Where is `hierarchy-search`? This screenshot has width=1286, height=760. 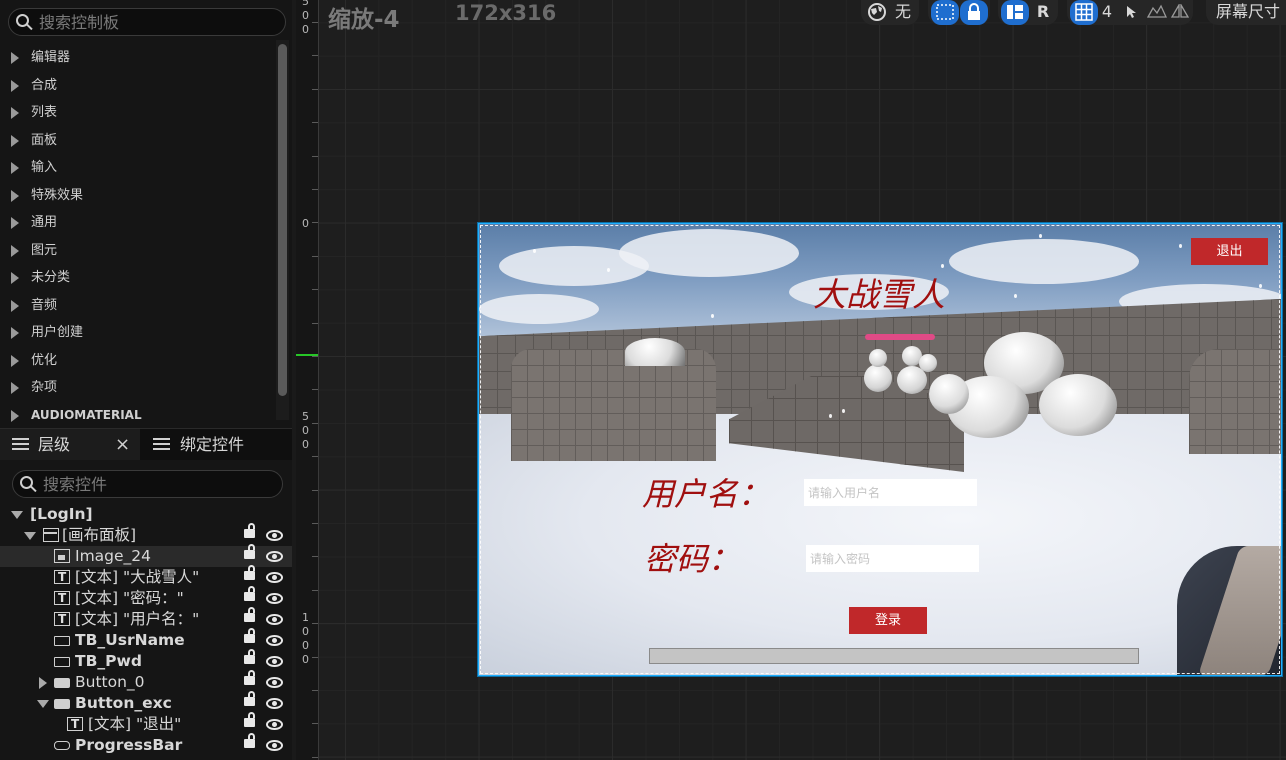 hierarchy-search is located at coordinates (147, 484).